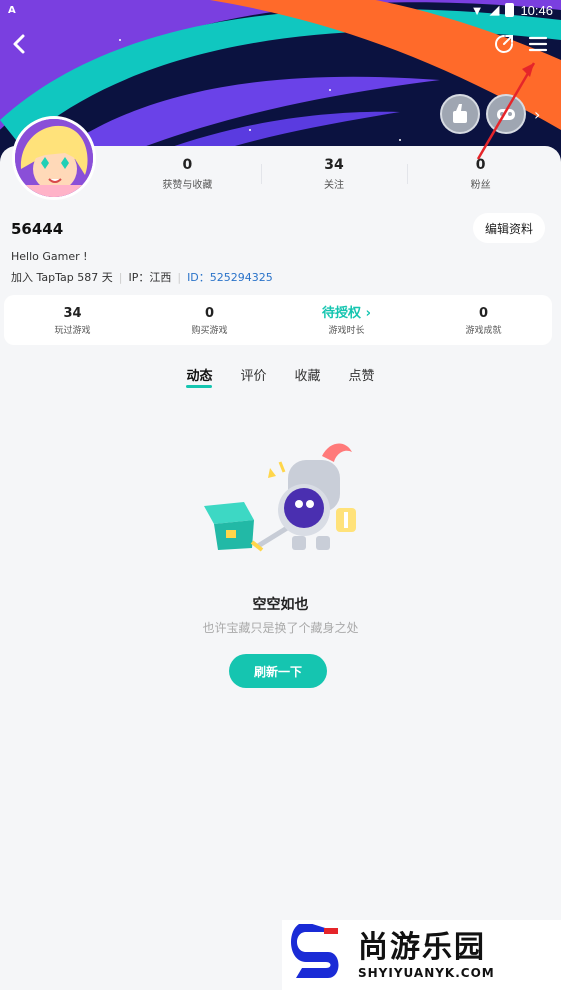 This screenshot has width=561, height=990. What do you see at coordinates (342, 313) in the screenshot?
I see `stat-value: 待授权` at bounding box center [342, 313].